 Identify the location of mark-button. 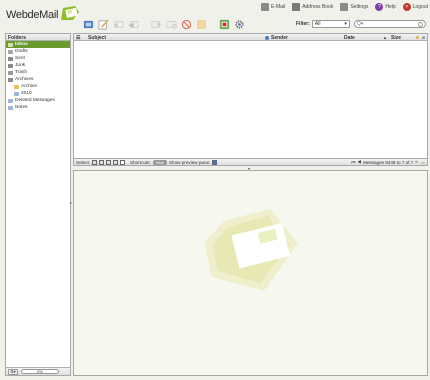
(201, 24).